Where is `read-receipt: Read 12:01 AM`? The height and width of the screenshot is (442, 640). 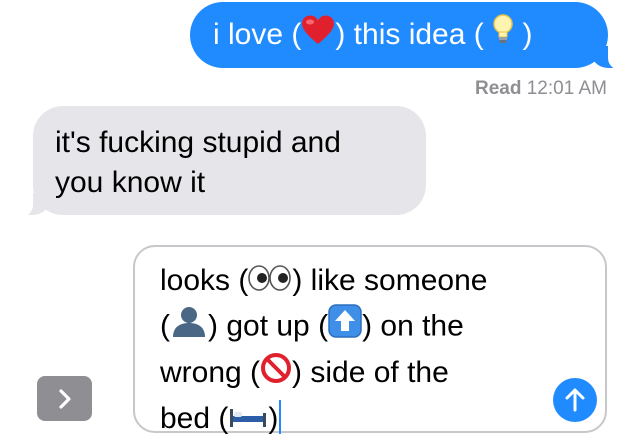 read-receipt: Read 12:01 AM is located at coordinates (541, 89).